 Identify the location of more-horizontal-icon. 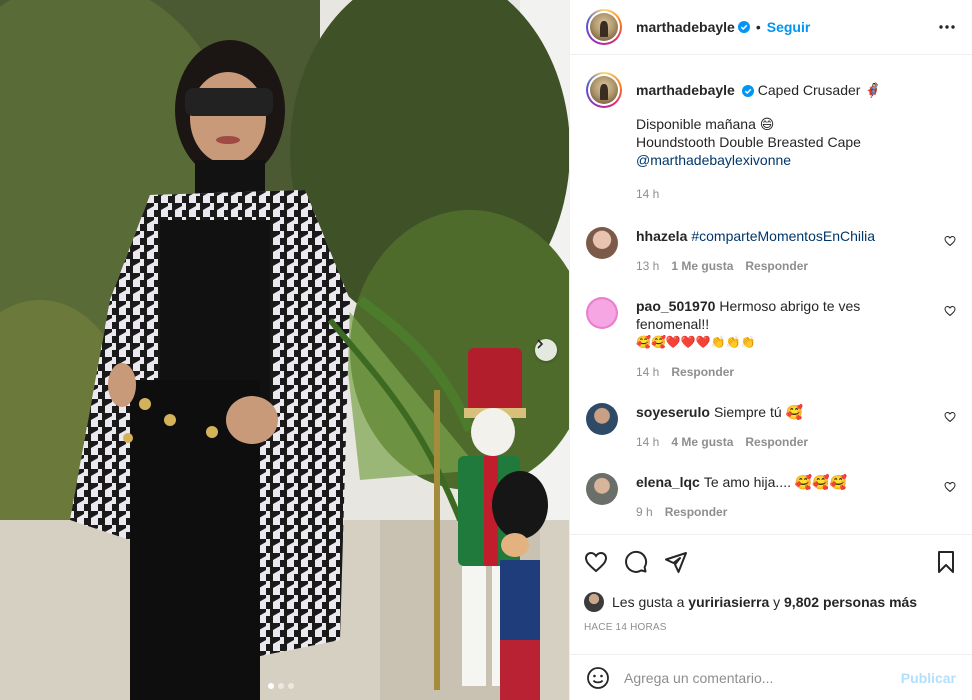
(947, 27).